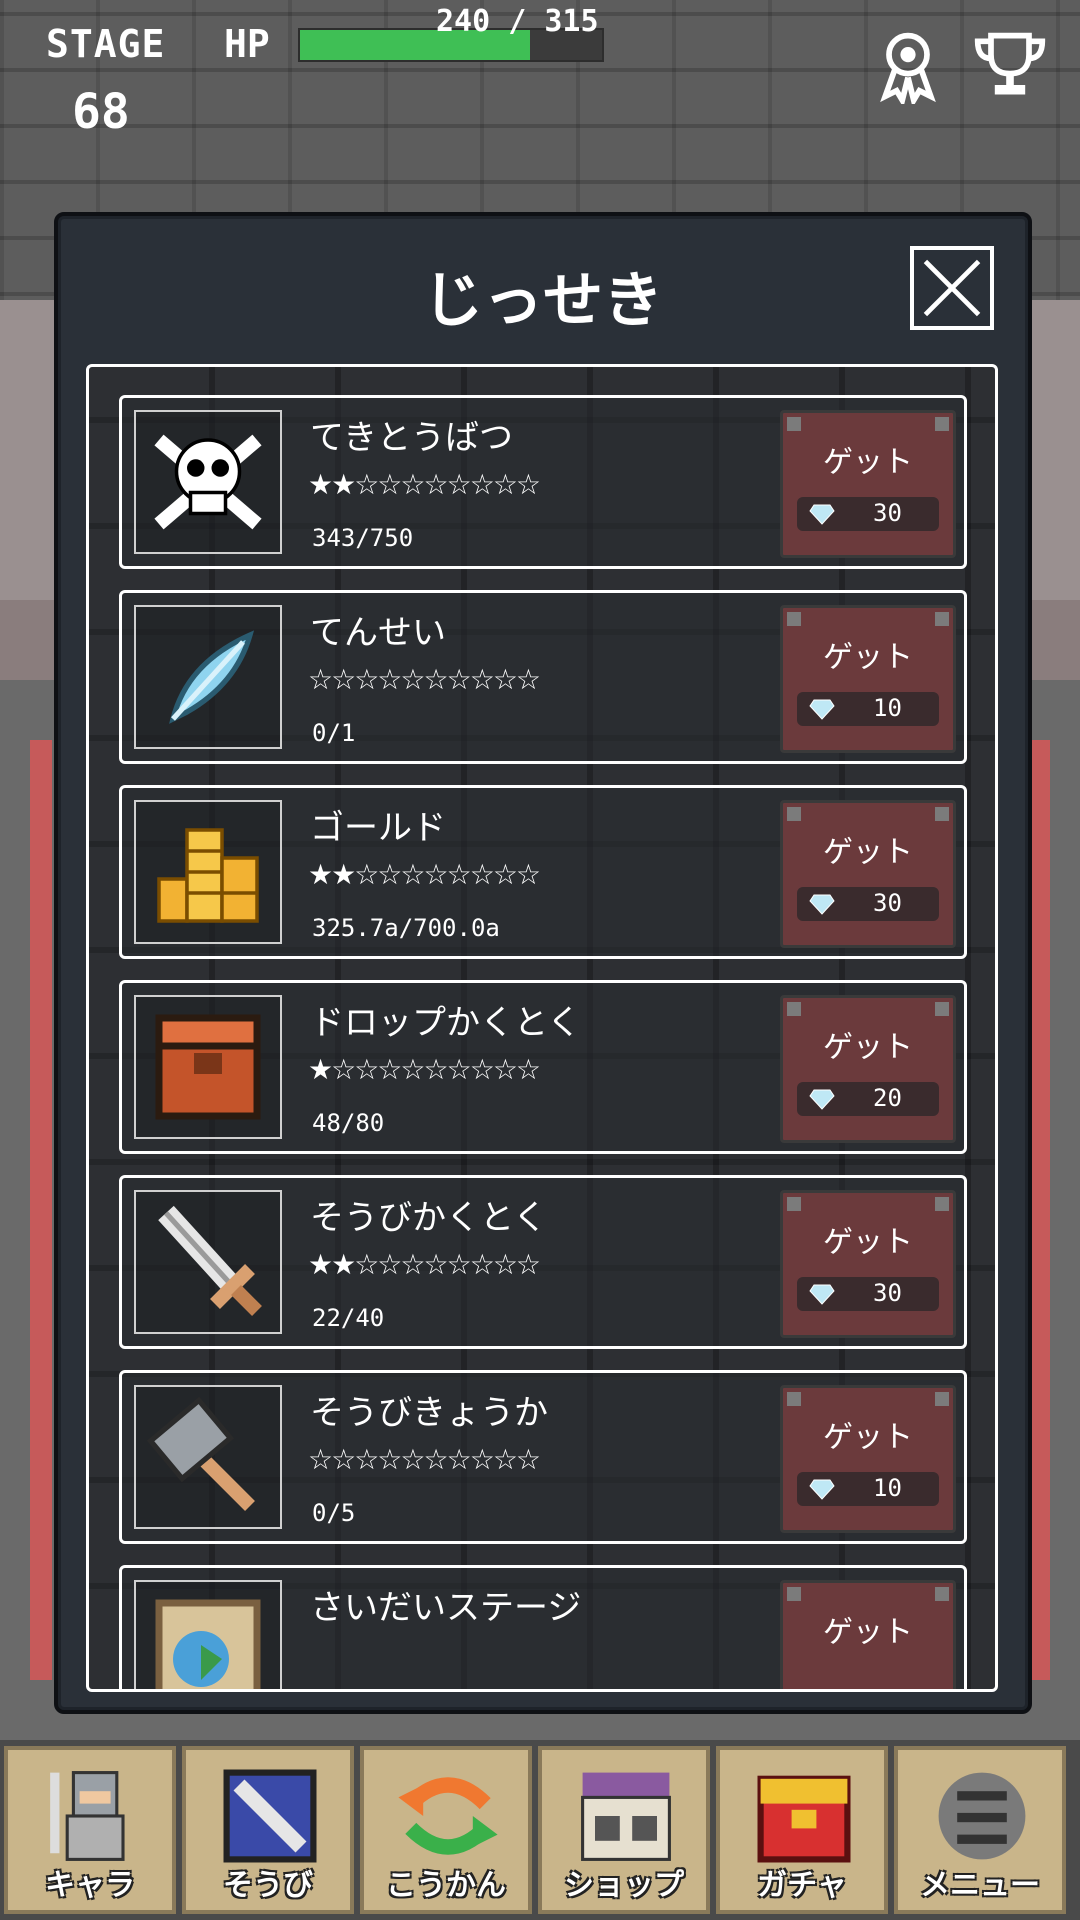 The image size is (1080, 1920). What do you see at coordinates (348, 1123) in the screenshot?
I see `achievement-progress: 48/80` at bounding box center [348, 1123].